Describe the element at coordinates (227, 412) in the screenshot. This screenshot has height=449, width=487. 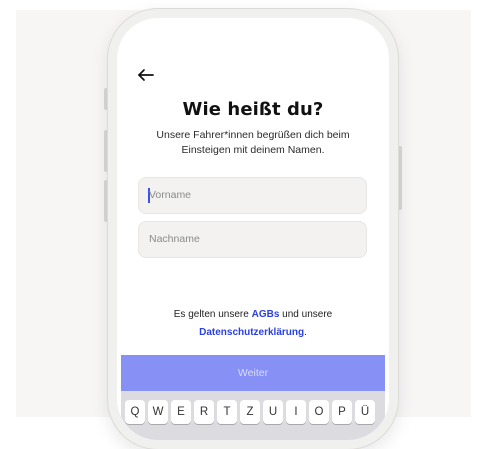
I see `key-t: T` at that location.